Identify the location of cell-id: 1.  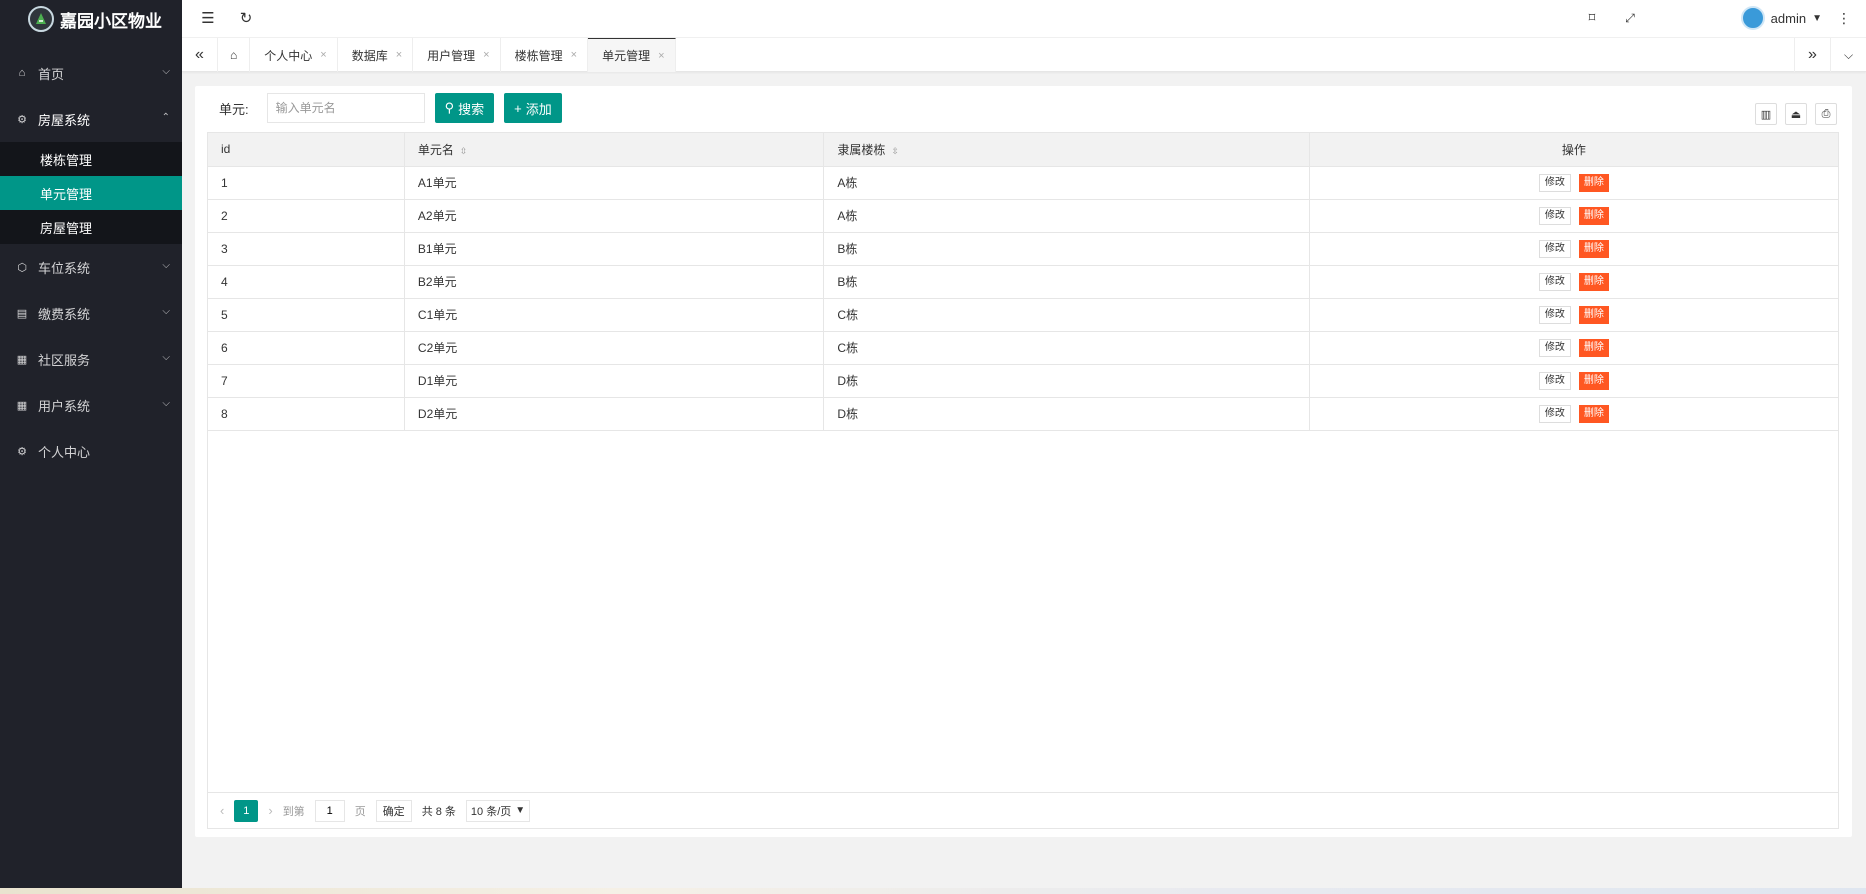
(306, 183).